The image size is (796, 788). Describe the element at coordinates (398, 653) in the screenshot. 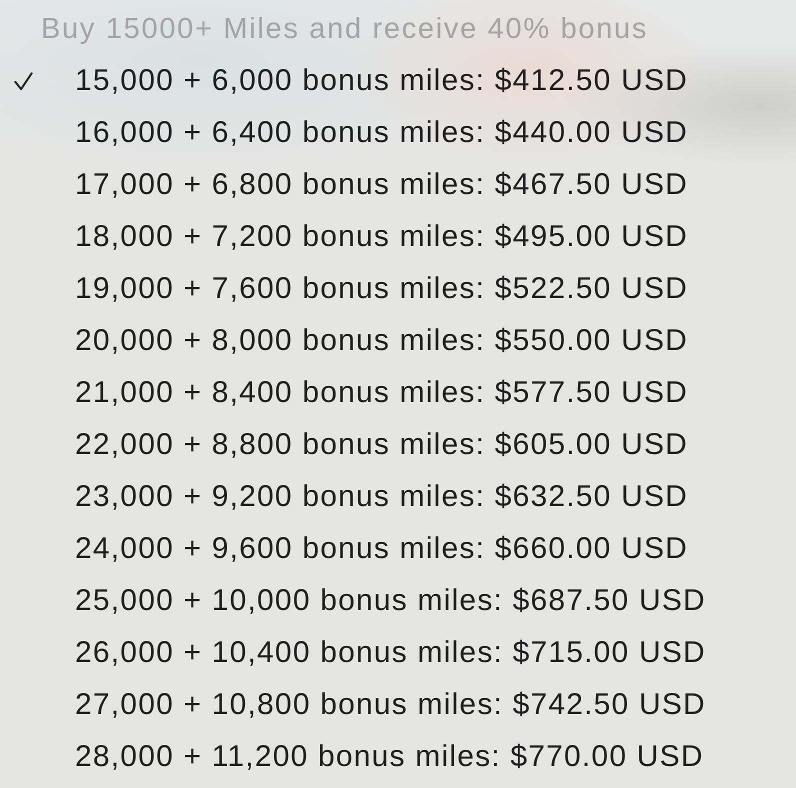

I see `menu-option: 26,000 + 10,400 bonus miles: $715.00 USD` at that location.